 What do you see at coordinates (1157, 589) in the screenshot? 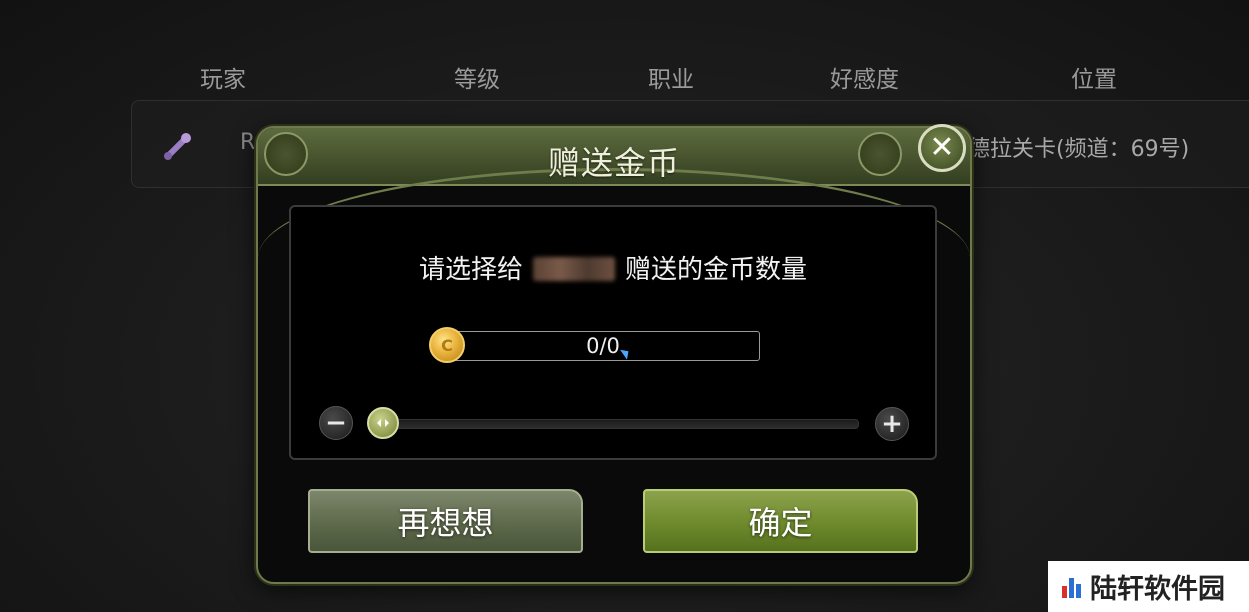
I see `watermark-text: 陆轩软件园` at bounding box center [1157, 589].